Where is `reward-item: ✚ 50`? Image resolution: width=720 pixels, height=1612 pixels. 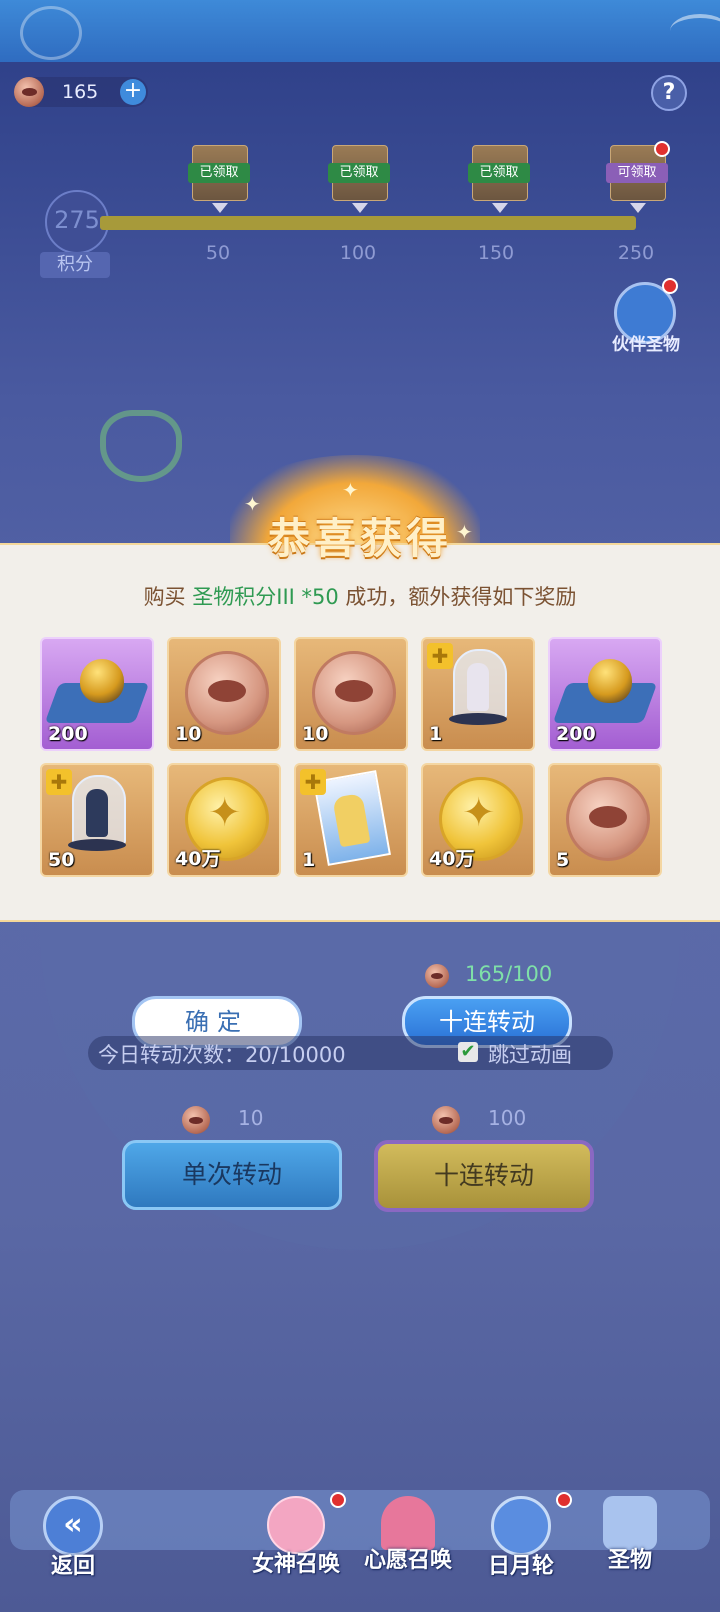
reward-item: ✚ 50 is located at coordinates (97, 820).